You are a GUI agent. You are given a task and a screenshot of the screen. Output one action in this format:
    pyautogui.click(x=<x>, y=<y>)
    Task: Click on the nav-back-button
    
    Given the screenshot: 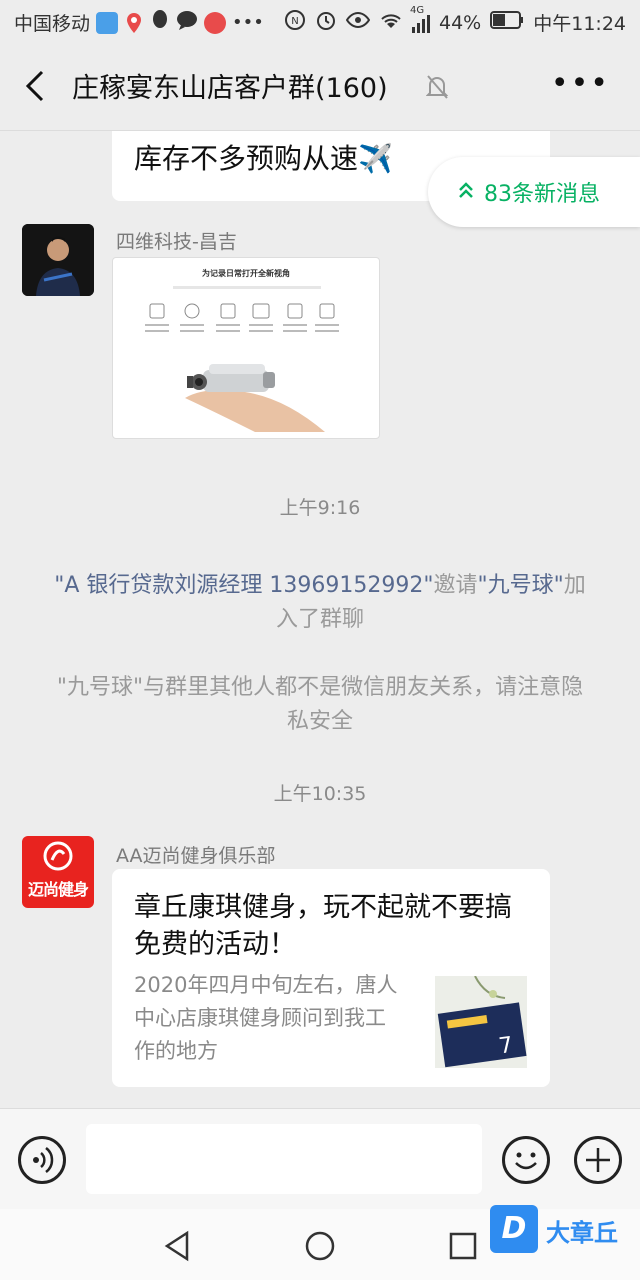 What is the action you would take?
    pyautogui.click(x=177, y=1246)
    